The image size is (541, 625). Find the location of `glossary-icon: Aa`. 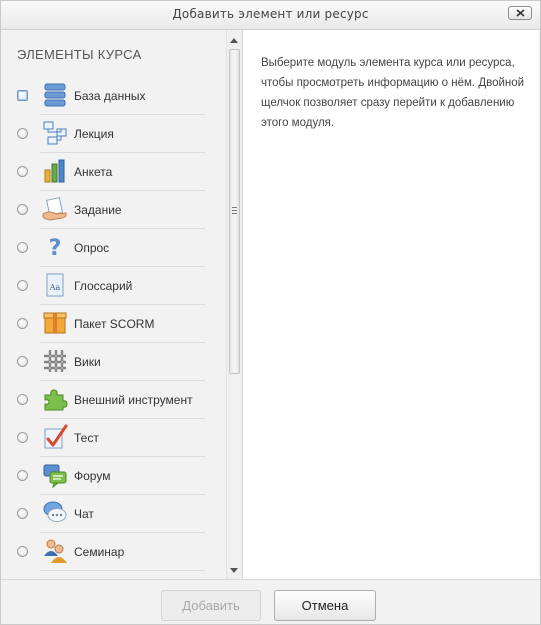

glossary-icon: Aa is located at coordinates (55, 285).